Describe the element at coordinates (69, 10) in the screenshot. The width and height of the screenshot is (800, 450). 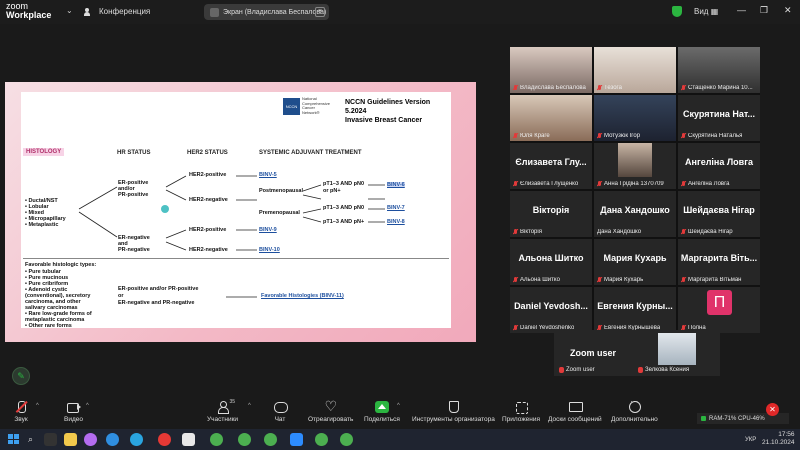
I see `chevron-down-icon: ⌄` at that location.